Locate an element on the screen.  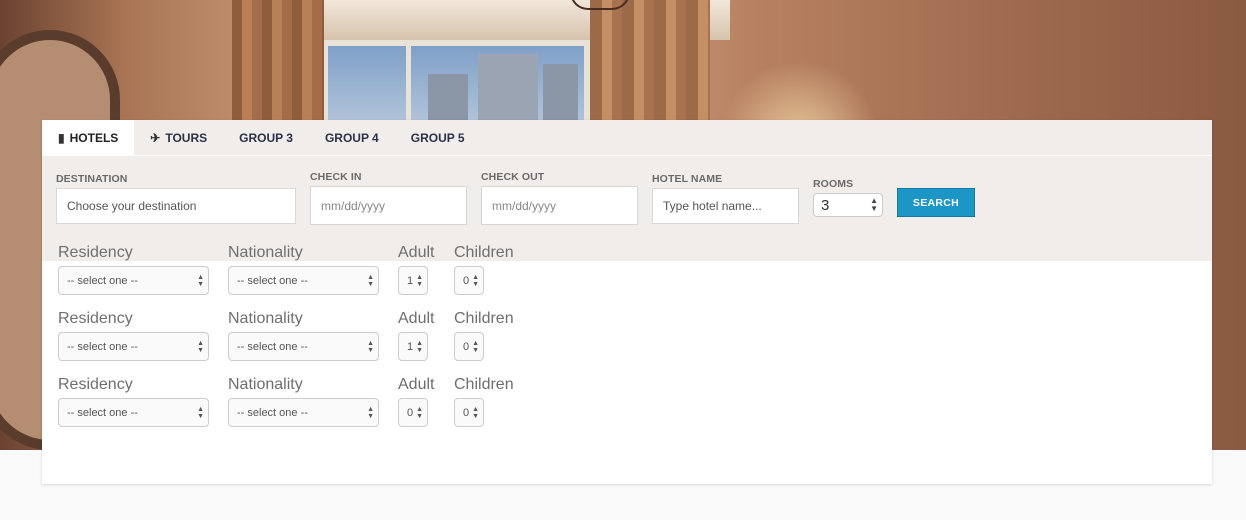
tab-label: GROUP 5 is located at coordinates (437, 138).